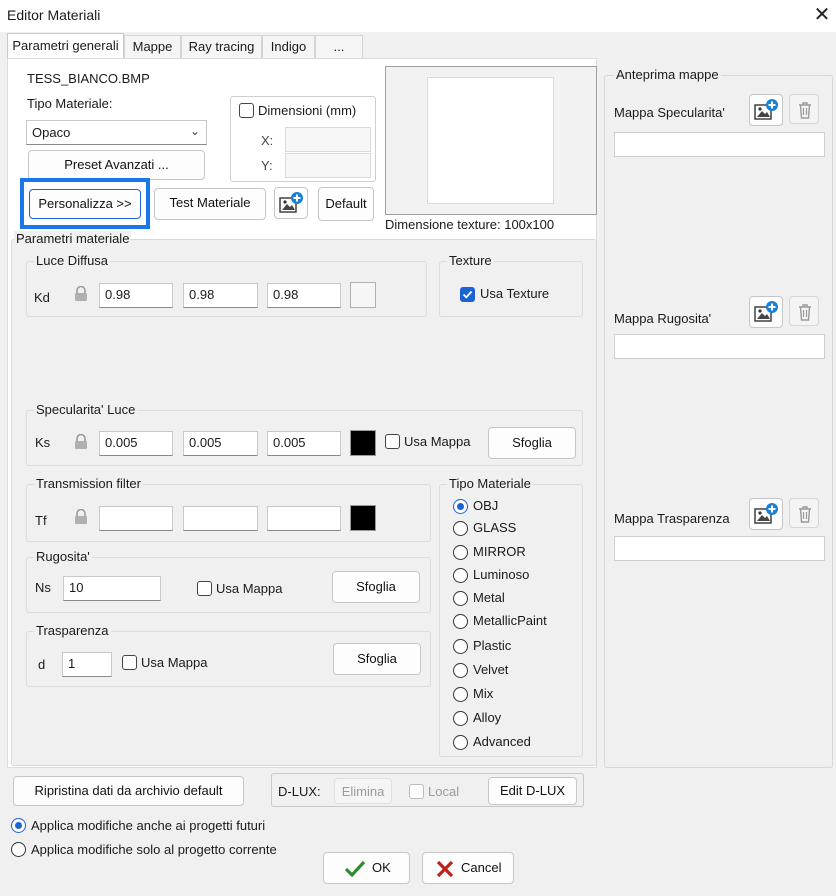  Describe the element at coordinates (87, 664) in the screenshot. I see `d-field: 1` at that location.